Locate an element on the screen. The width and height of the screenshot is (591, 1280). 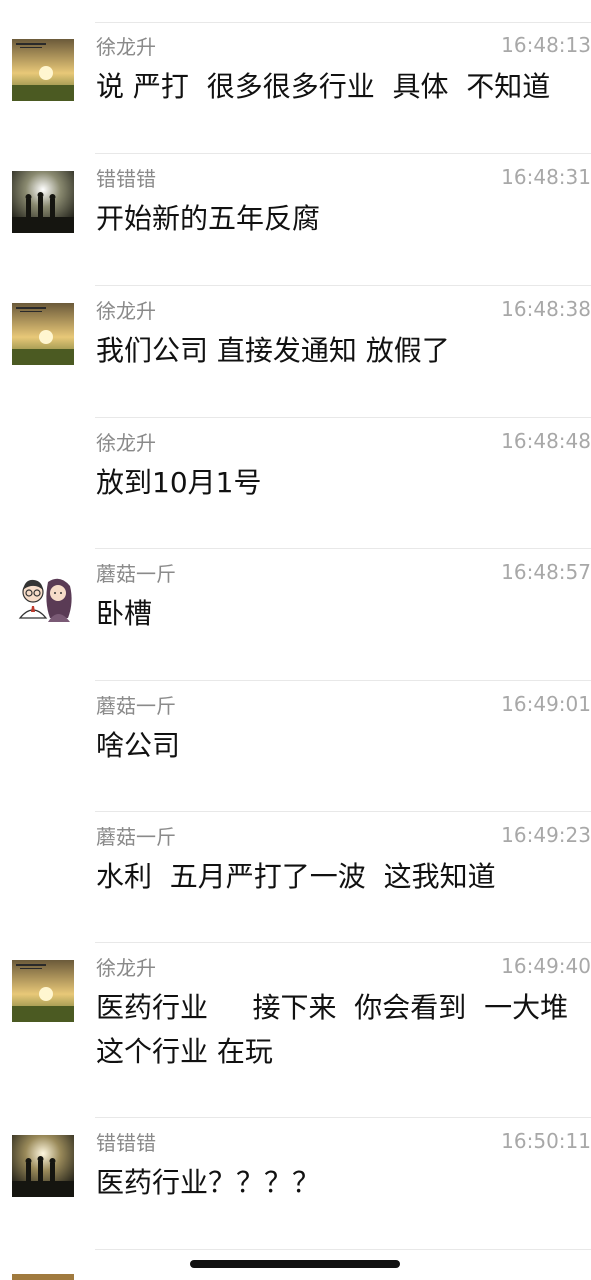
home-indicator is located at coordinates (295, 1264).